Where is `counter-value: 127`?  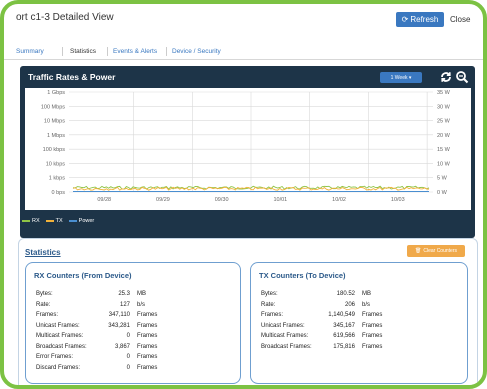 counter-value: 127 is located at coordinates (124, 304).